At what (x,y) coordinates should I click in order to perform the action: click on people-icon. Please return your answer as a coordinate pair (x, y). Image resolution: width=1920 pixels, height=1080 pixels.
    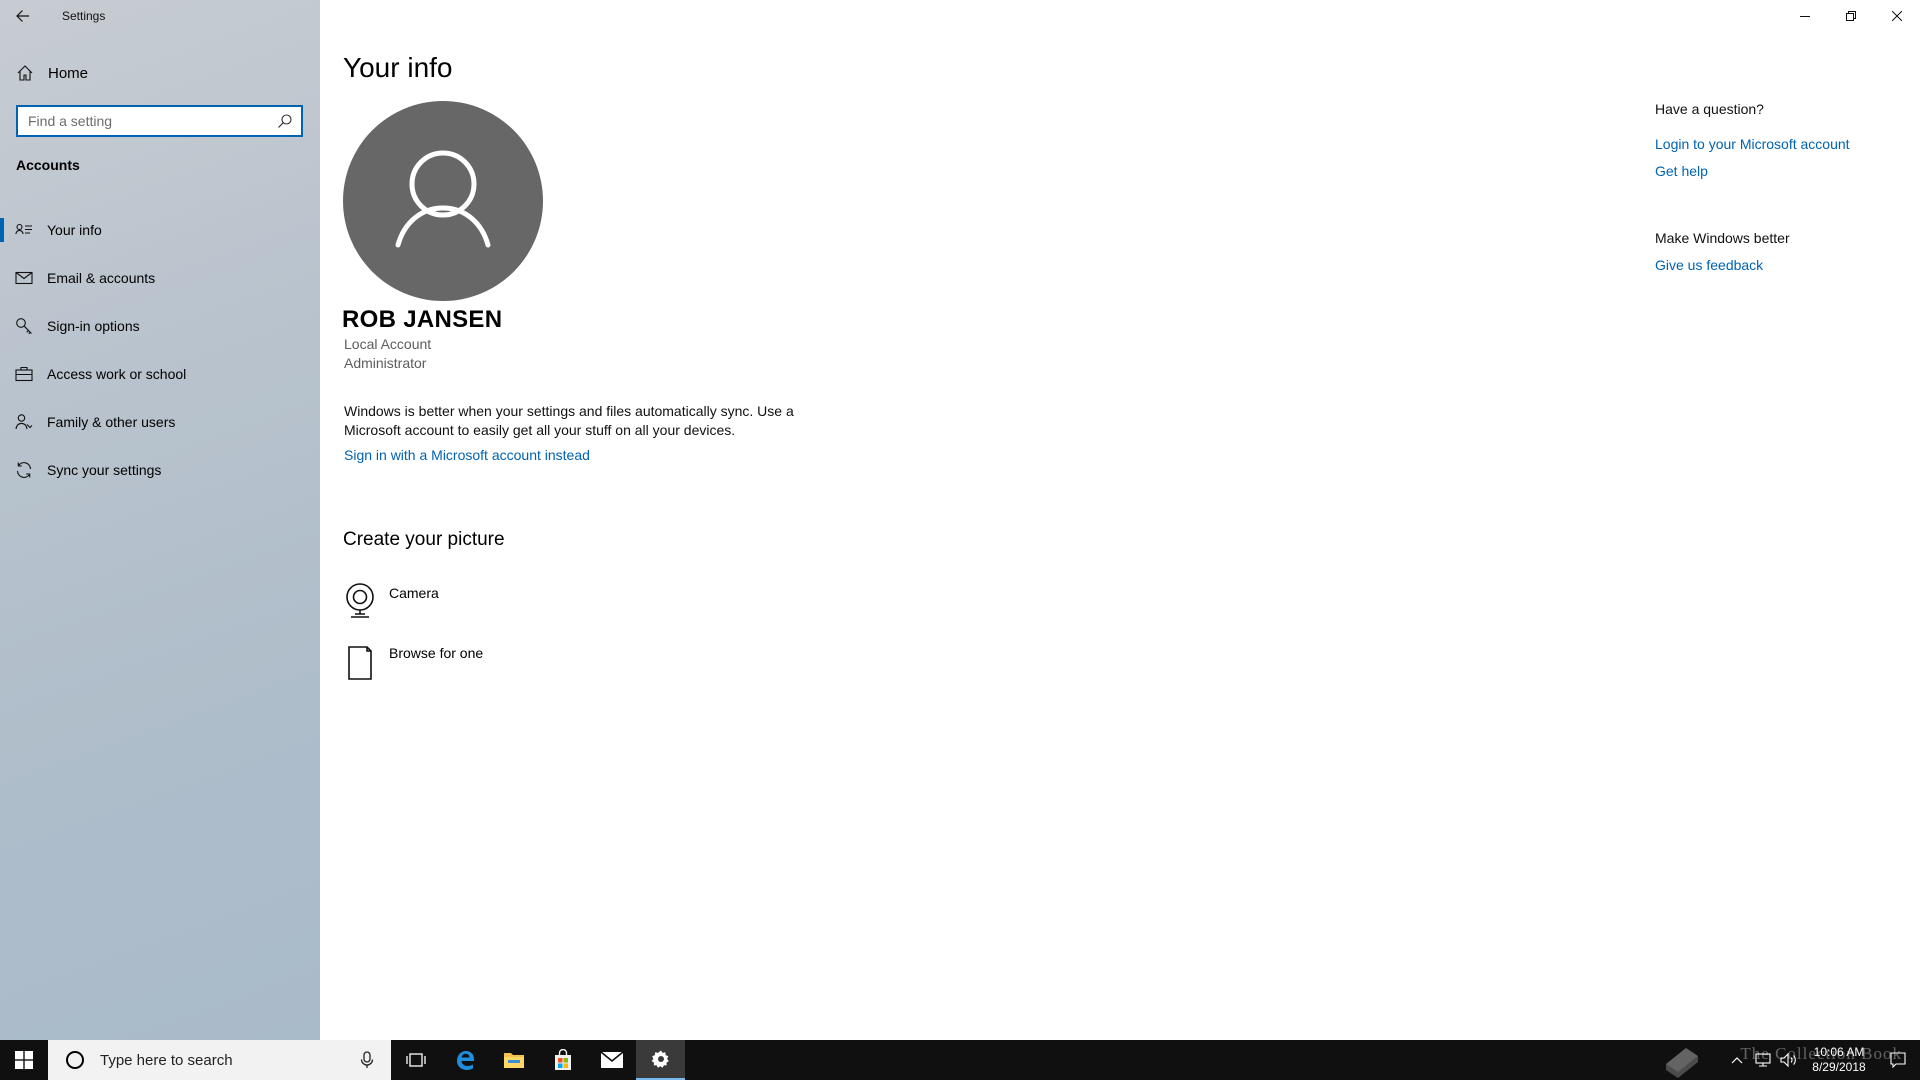
    Looking at the image, I should click on (24, 422).